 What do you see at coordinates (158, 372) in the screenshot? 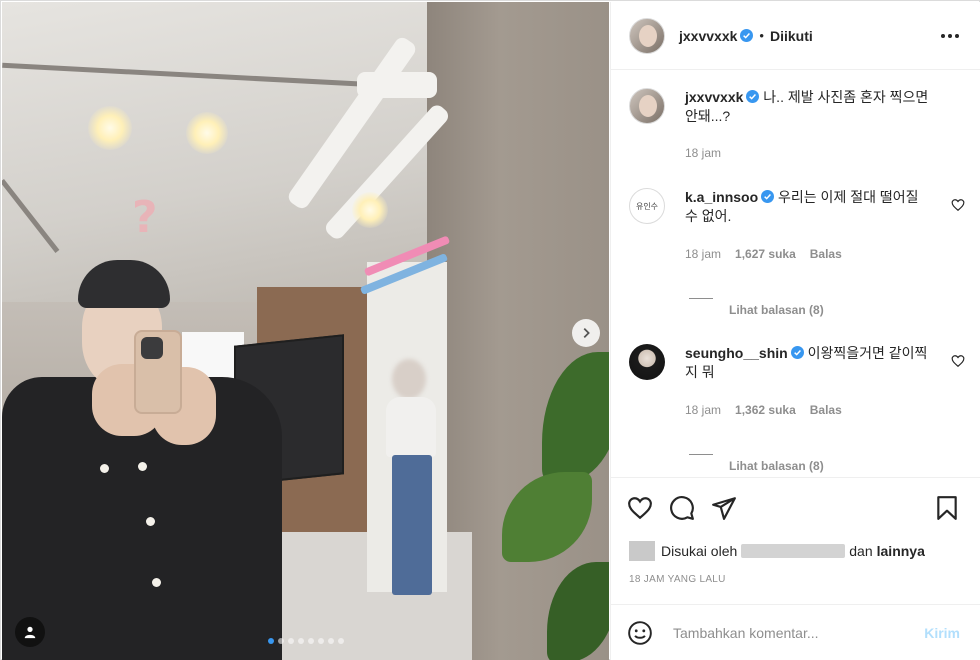
I see `phone` at bounding box center [158, 372].